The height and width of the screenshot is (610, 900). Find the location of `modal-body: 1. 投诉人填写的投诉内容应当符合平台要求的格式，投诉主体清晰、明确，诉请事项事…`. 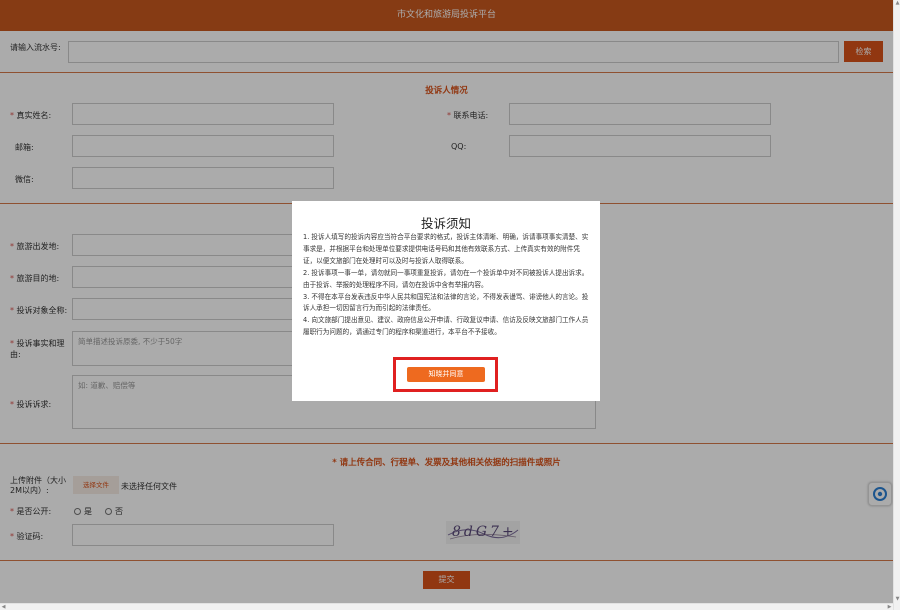

modal-body: 1. 投诉人填写的投诉内容应当符合平台要求的格式，投诉主体清晰、明确，诉请事项事… is located at coordinates (446, 285).